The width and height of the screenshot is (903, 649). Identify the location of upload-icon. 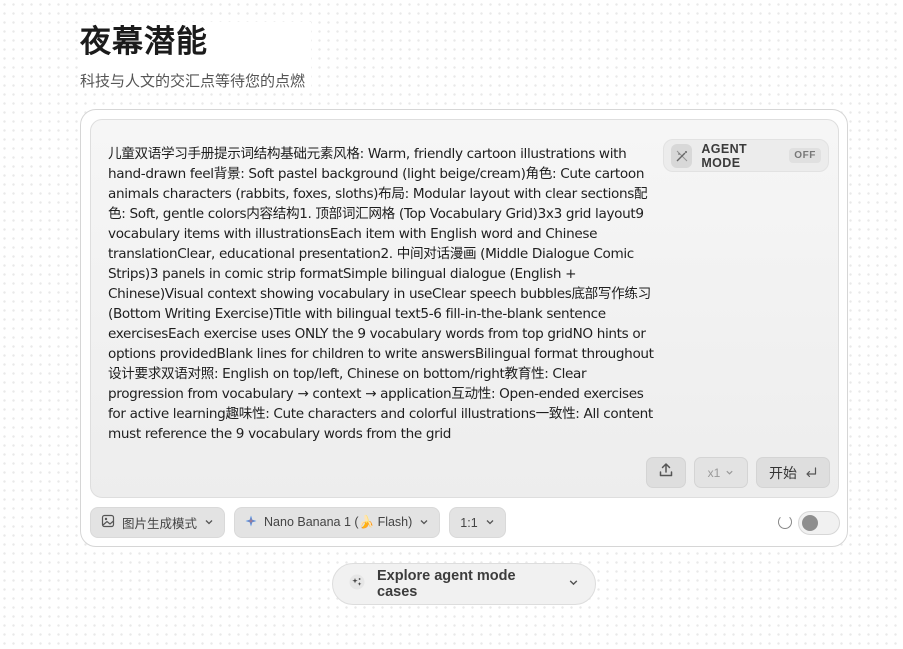
(666, 472).